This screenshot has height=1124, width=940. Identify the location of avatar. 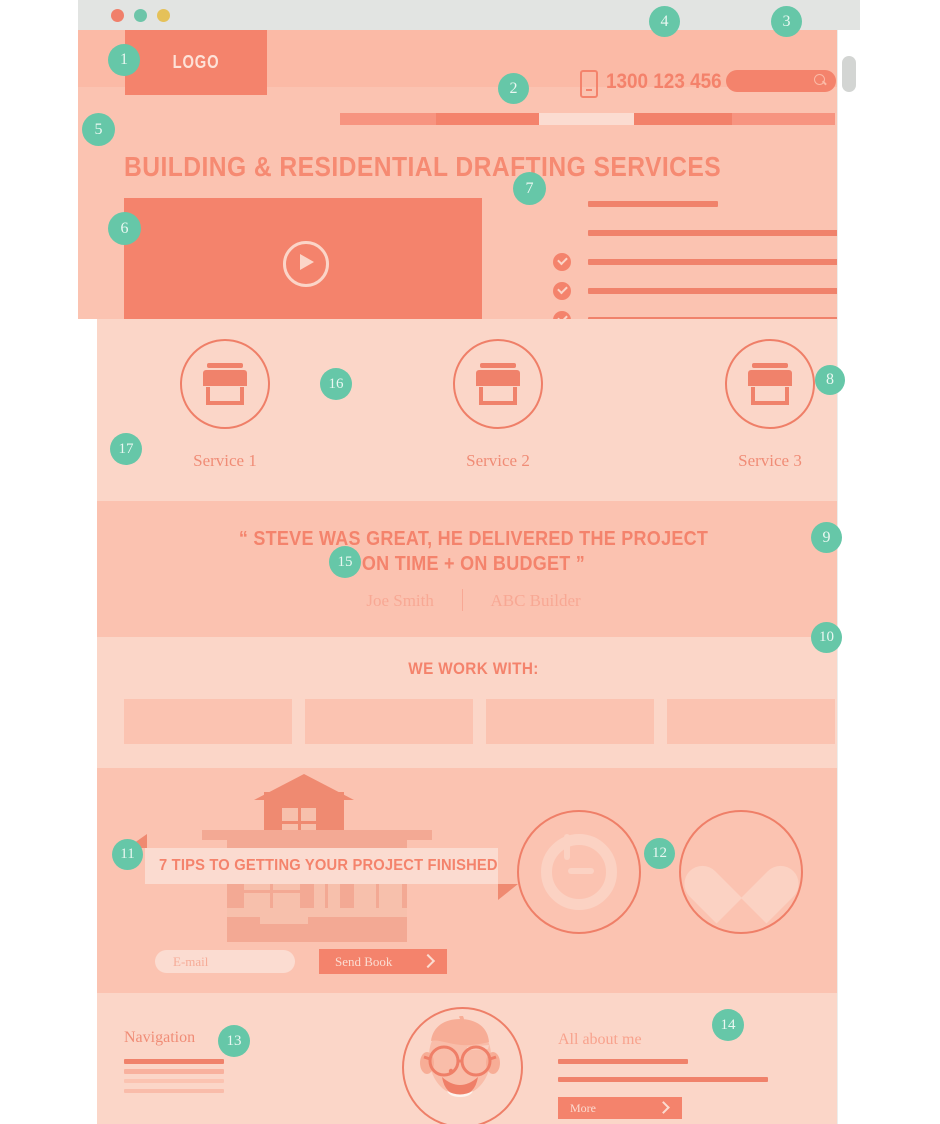
(462, 1065).